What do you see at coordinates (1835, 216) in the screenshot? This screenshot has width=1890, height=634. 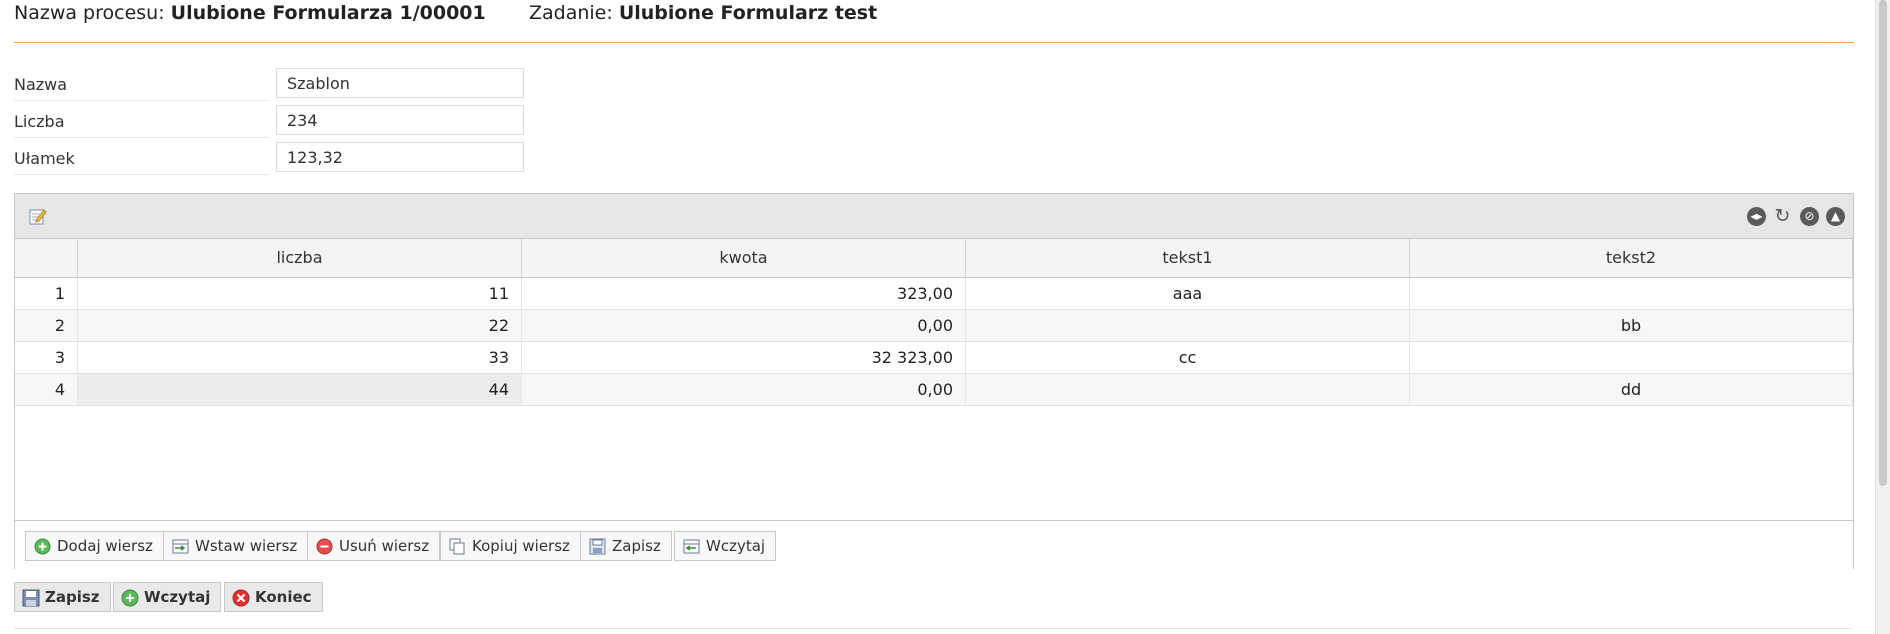 I see `collapse-up-icon: ▲` at bounding box center [1835, 216].